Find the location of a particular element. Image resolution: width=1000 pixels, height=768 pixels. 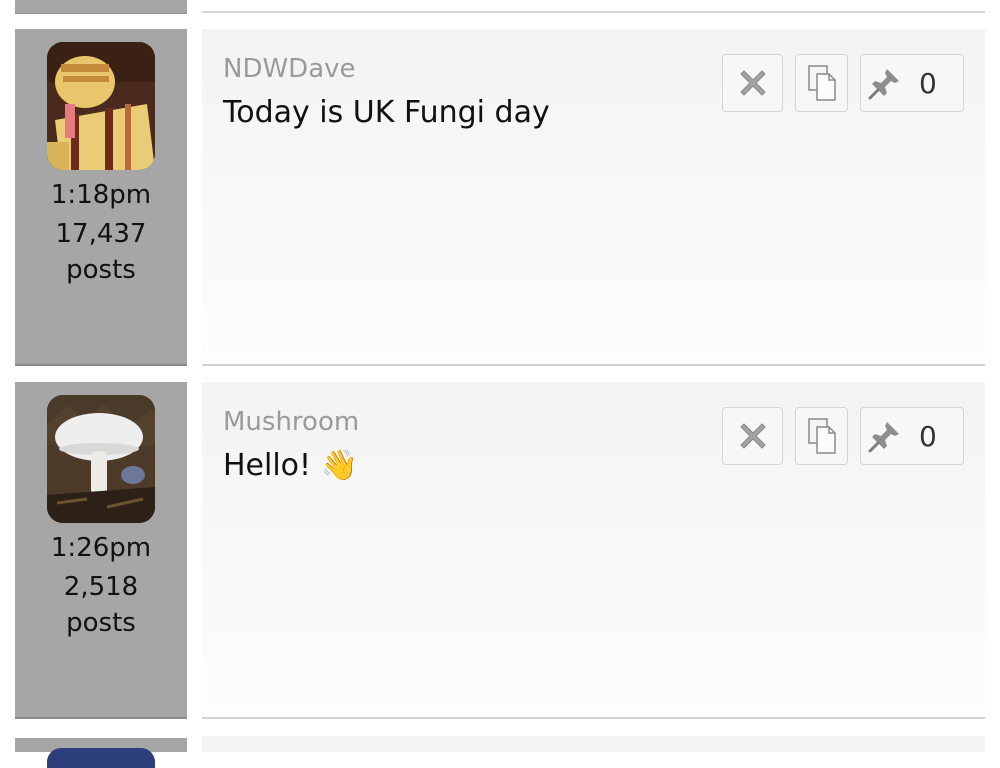

previous-post-sidebar is located at coordinates (101, 7).